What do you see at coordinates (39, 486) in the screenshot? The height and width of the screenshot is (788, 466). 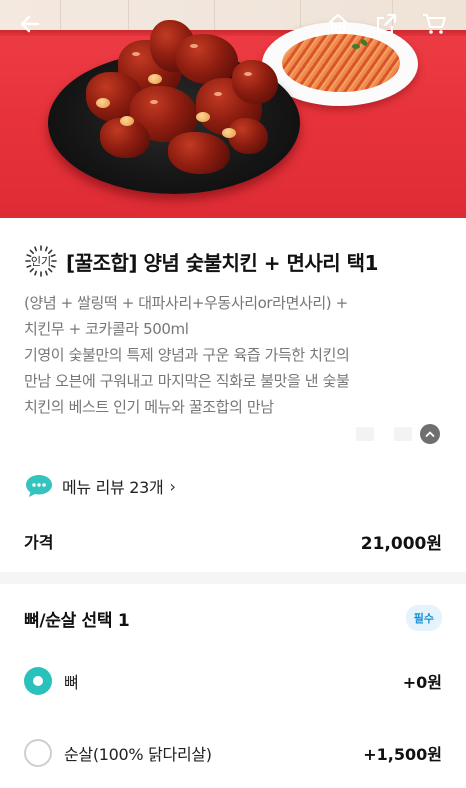 I see `speech-bubble-icon` at bounding box center [39, 486].